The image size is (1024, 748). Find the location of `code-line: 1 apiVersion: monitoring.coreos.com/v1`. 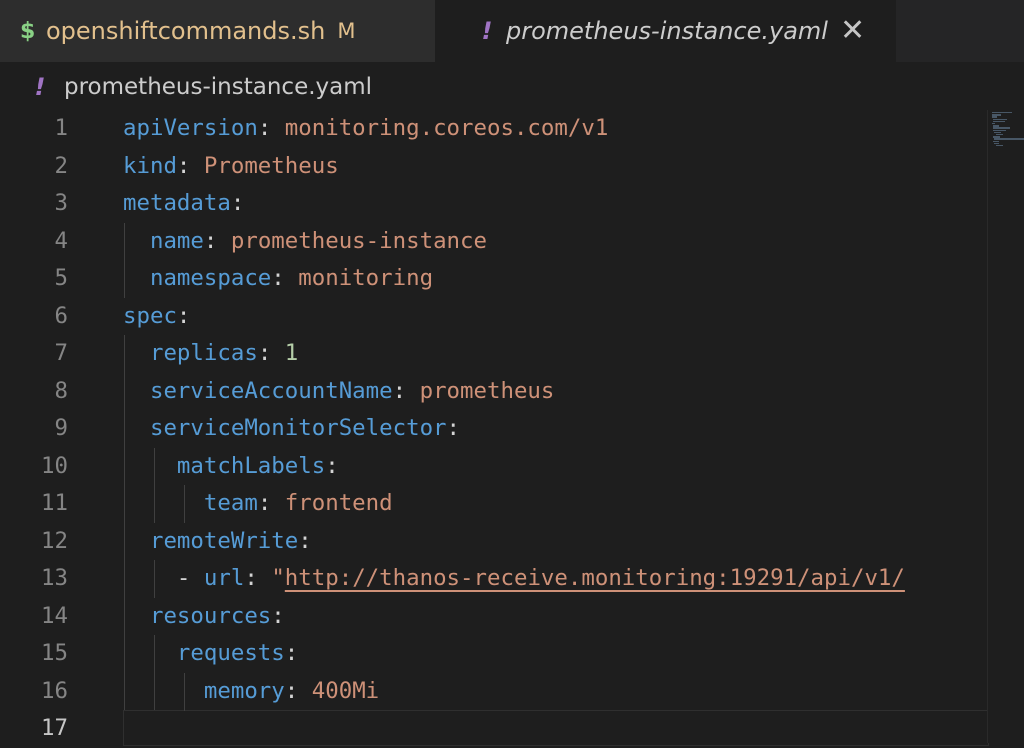

code-line: 1 apiVersion: monitoring.coreos.com/v1 is located at coordinates (495, 129).